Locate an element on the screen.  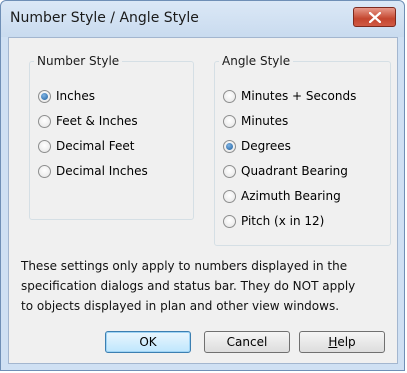
ok-button: OK is located at coordinates (148, 342).